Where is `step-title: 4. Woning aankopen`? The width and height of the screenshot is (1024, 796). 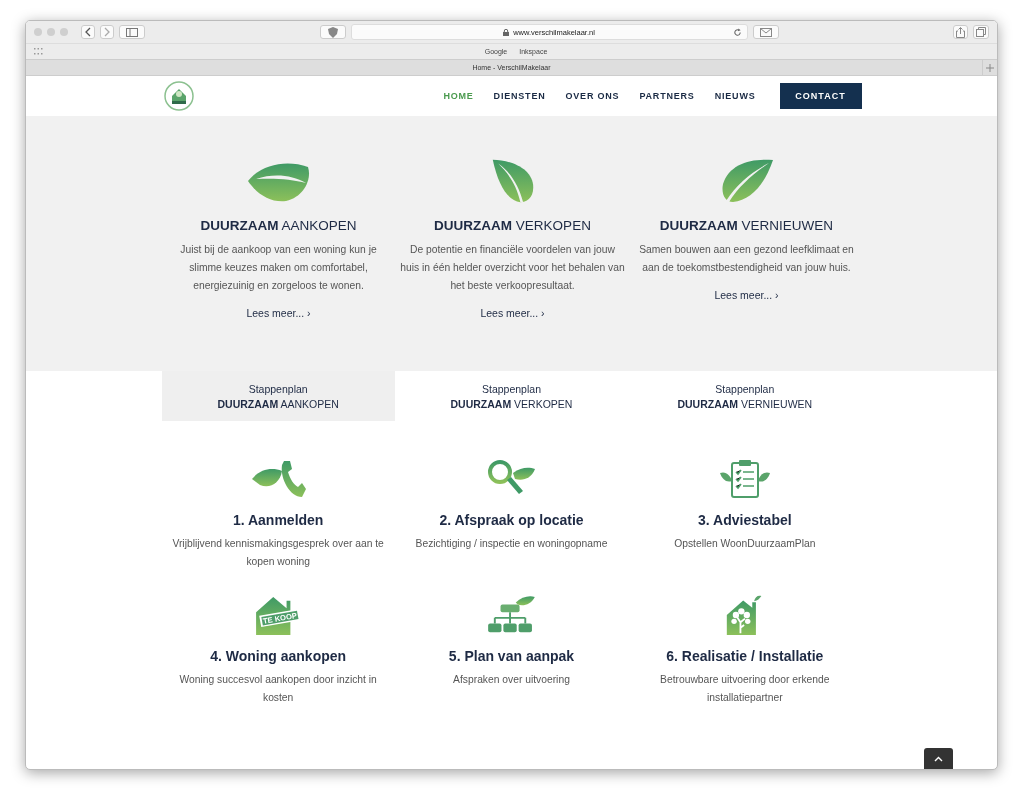
step-title: 4. Woning aankopen is located at coordinates (278, 656).